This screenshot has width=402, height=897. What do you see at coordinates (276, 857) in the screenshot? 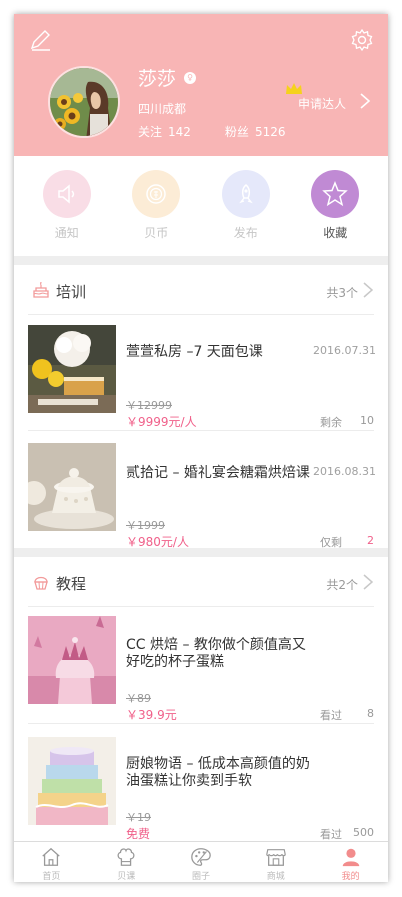
I see `shop-icon` at bounding box center [276, 857].